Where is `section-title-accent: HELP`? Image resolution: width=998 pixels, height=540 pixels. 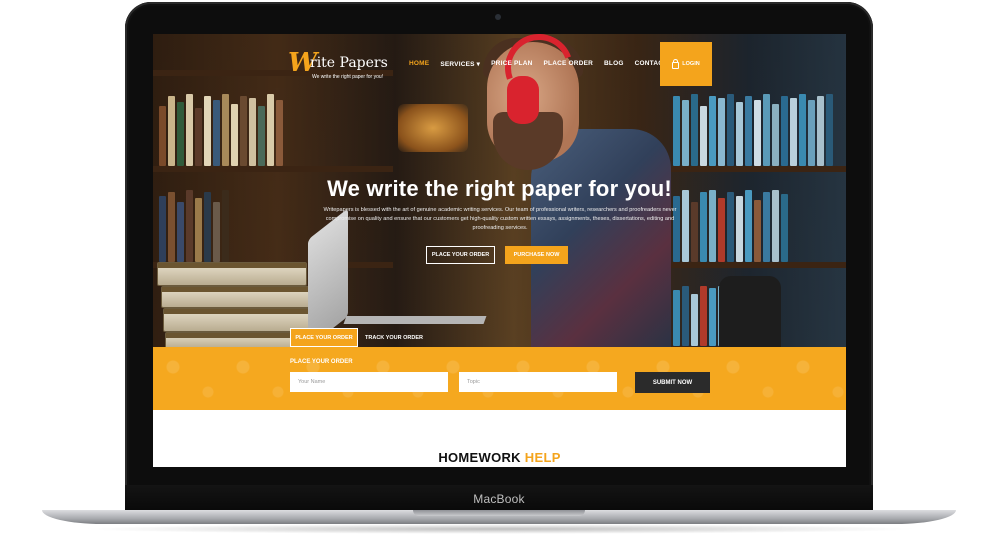
section-title-accent: HELP is located at coordinates (542, 457).